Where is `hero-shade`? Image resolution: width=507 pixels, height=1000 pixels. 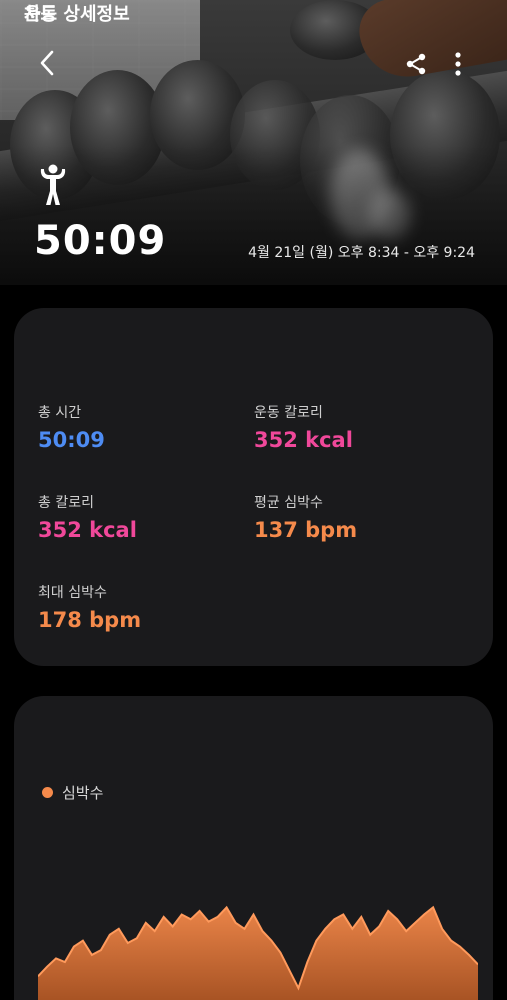 hero-shade is located at coordinates (253, 215).